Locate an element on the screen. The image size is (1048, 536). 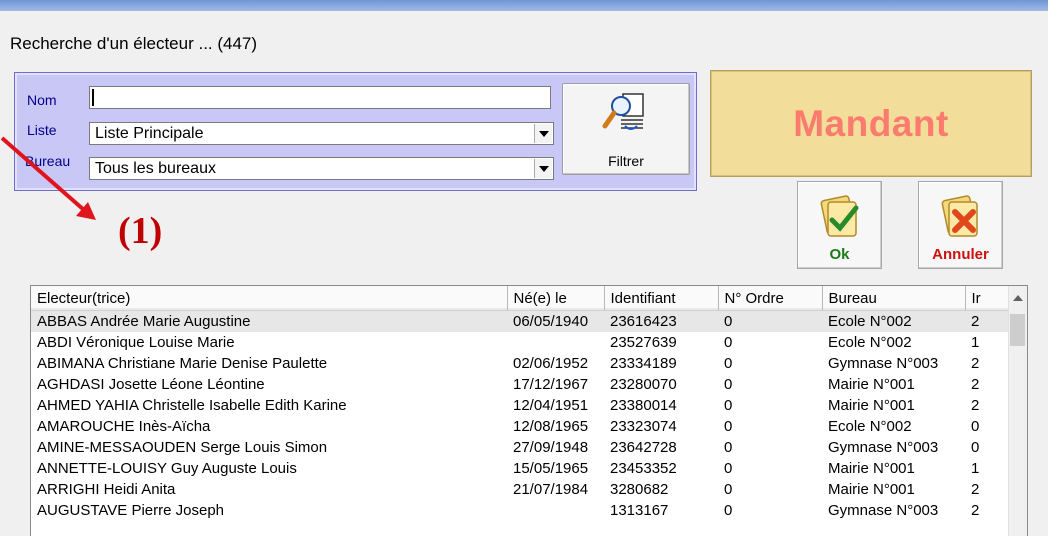
scroll-up-arrow-icon is located at coordinates (1018, 298).